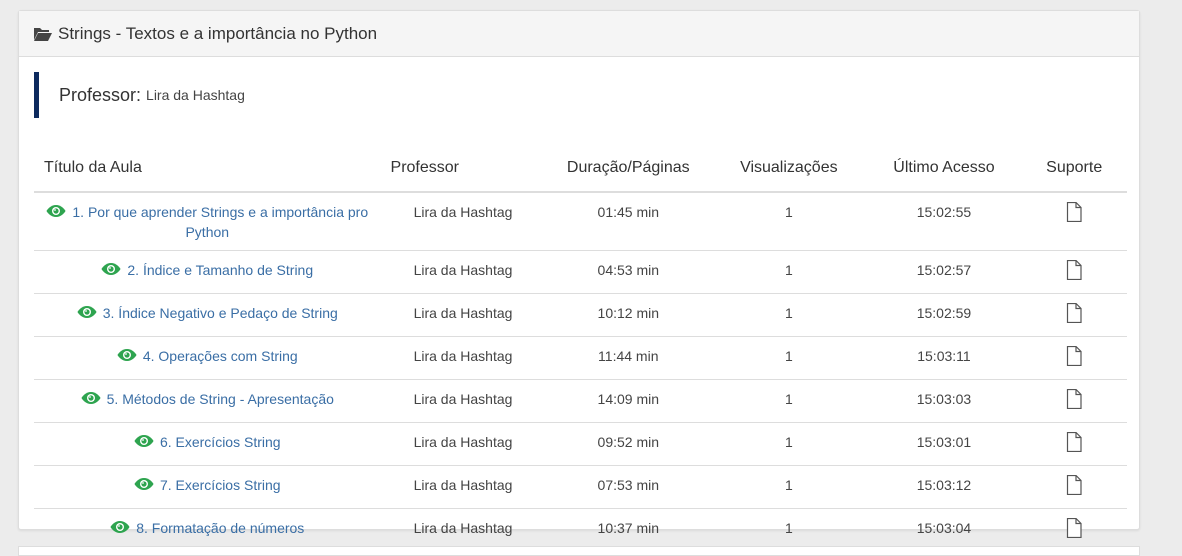 The height and width of the screenshot is (556, 1182). Describe the element at coordinates (944, 315) in the screenshot. I see `lesson-last-access: 15:02:59` at that location.